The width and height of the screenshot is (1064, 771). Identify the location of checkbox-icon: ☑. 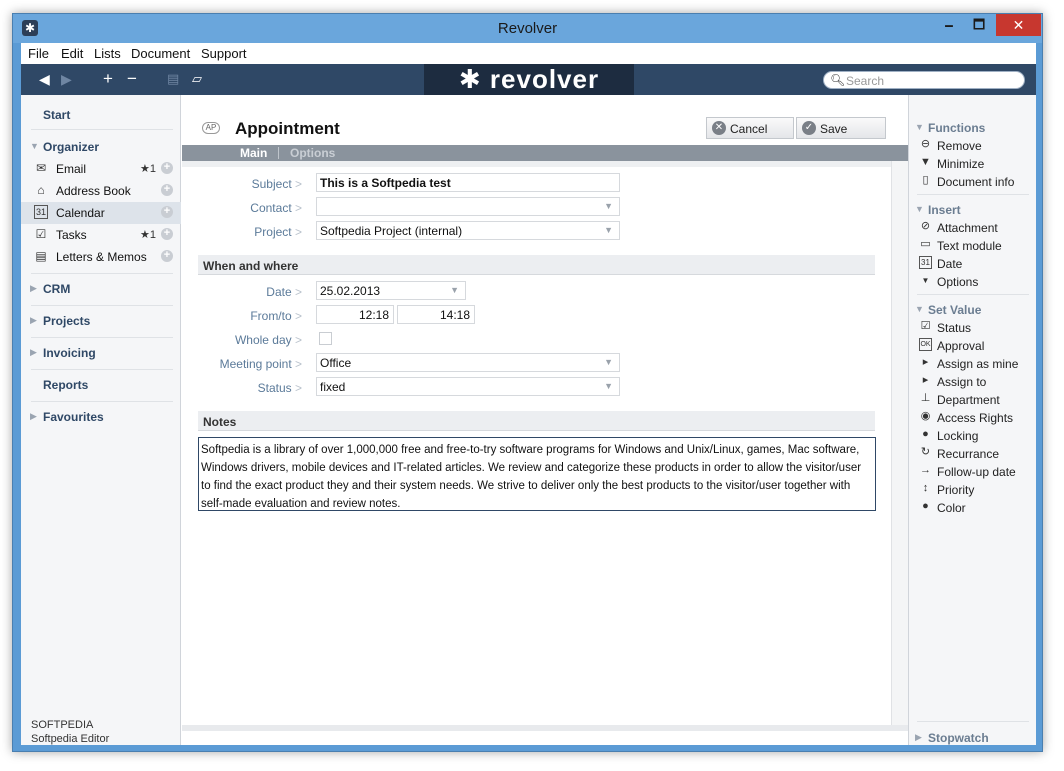
(925, 326).